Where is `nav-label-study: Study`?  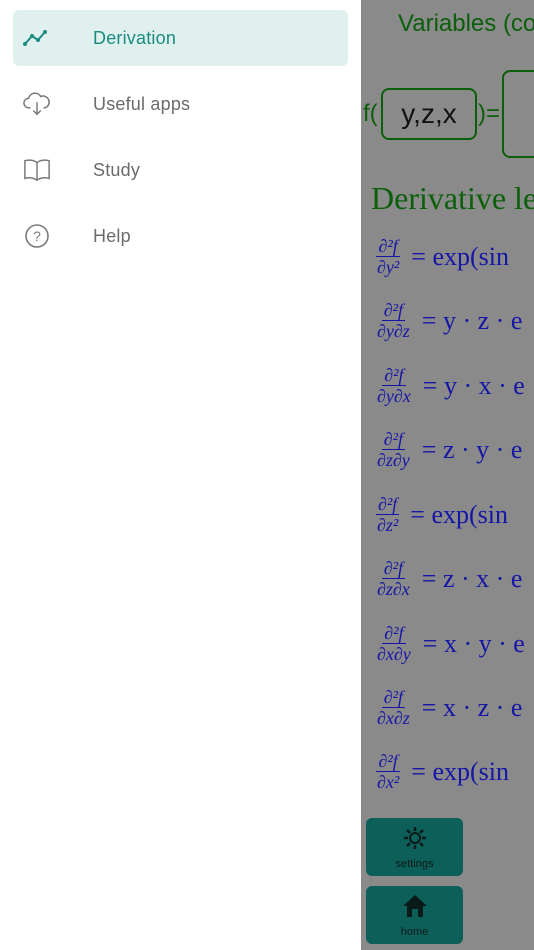 nav-label-study: Study is located at coordinates (117, 169).